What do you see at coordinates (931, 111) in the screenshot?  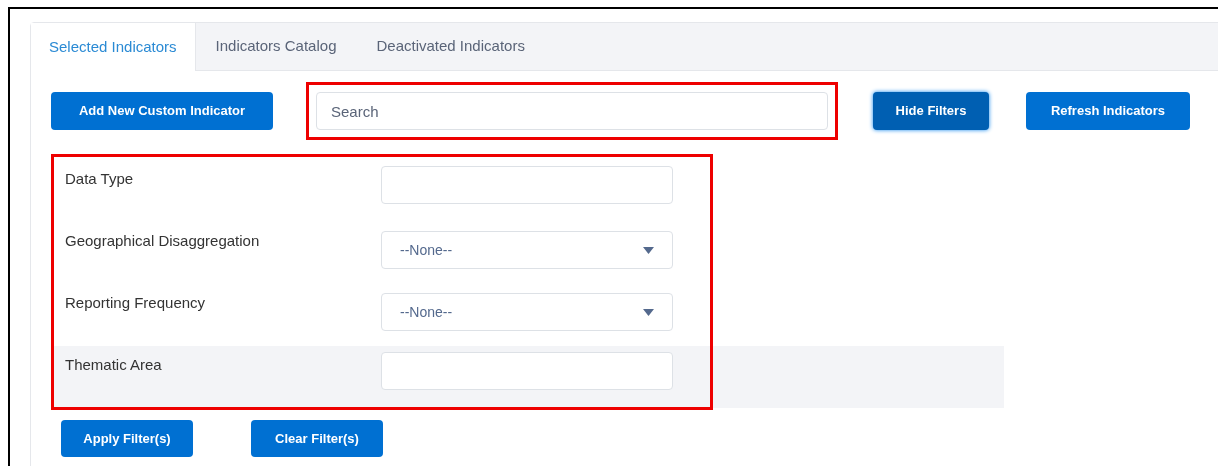 I see `hide-filters-button: Hide Filters` at bounding box center [931, 111].